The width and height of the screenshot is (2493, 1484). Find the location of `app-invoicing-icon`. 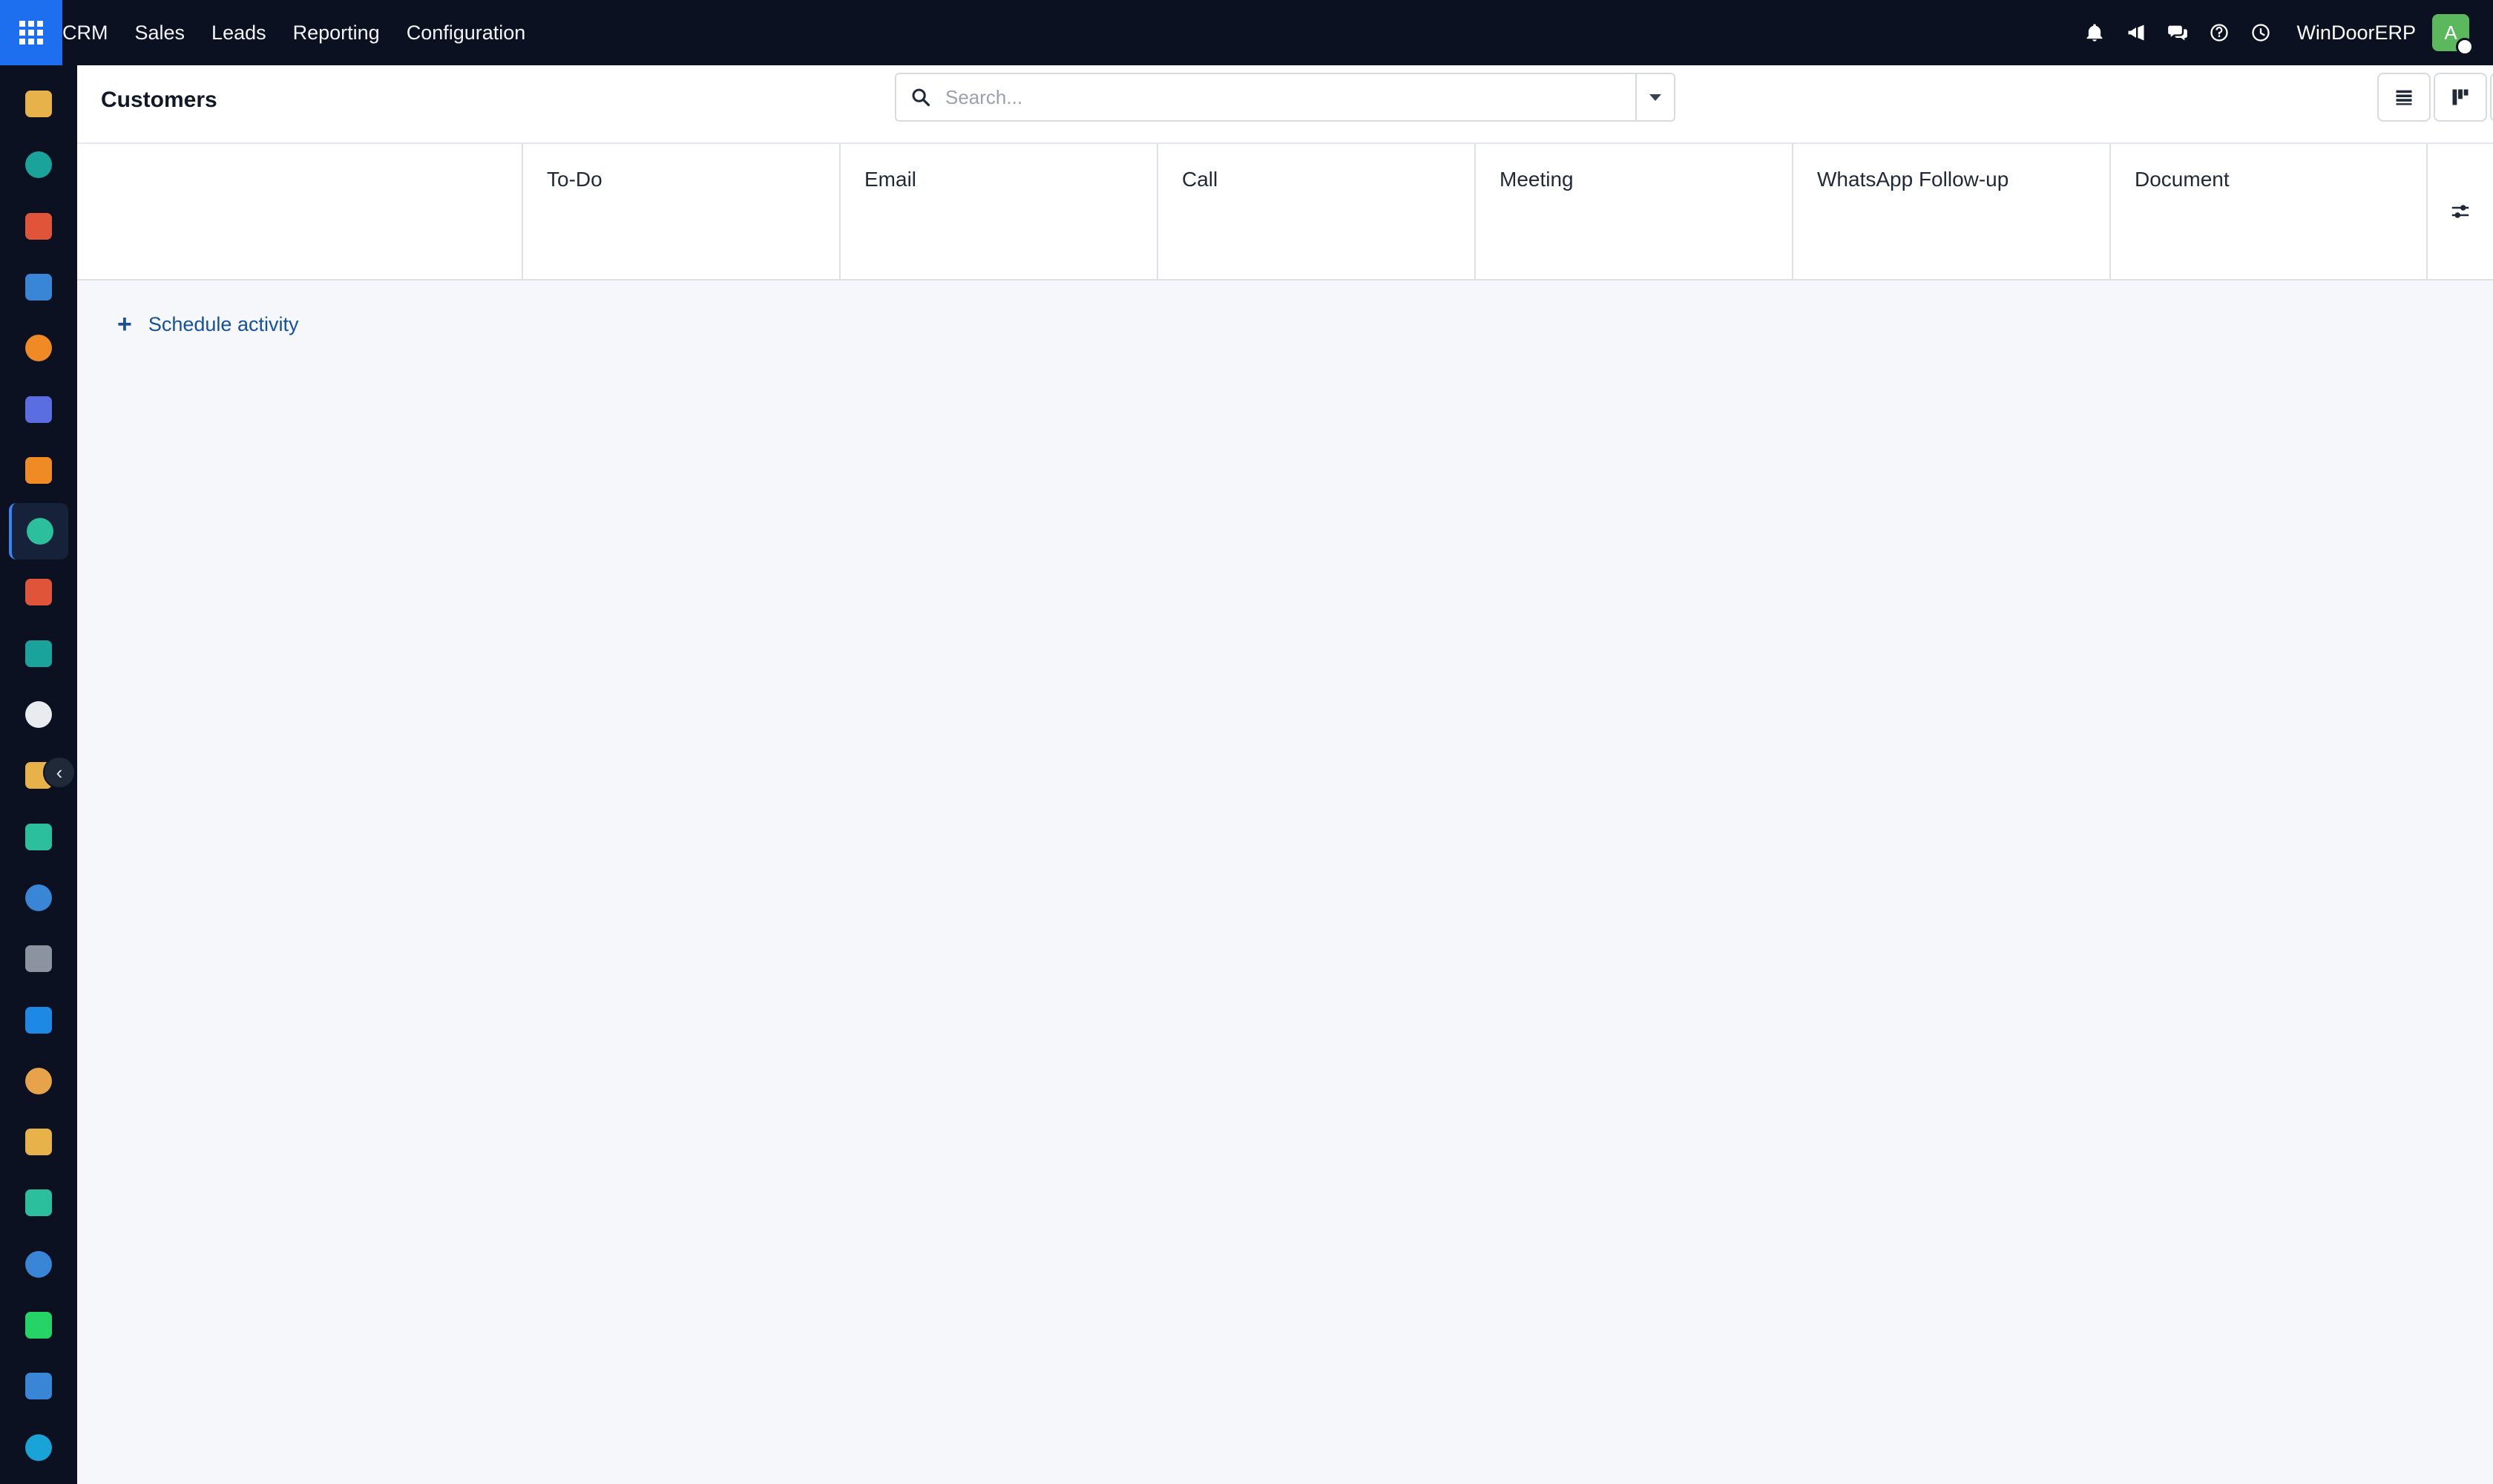

app-invoicing-icon is located at coordinates (38, 1020).